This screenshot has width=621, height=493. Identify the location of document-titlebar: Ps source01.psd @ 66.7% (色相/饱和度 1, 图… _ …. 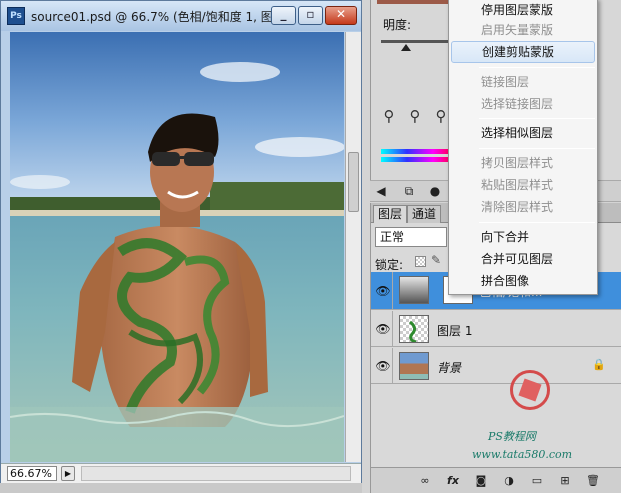
(181, 16).